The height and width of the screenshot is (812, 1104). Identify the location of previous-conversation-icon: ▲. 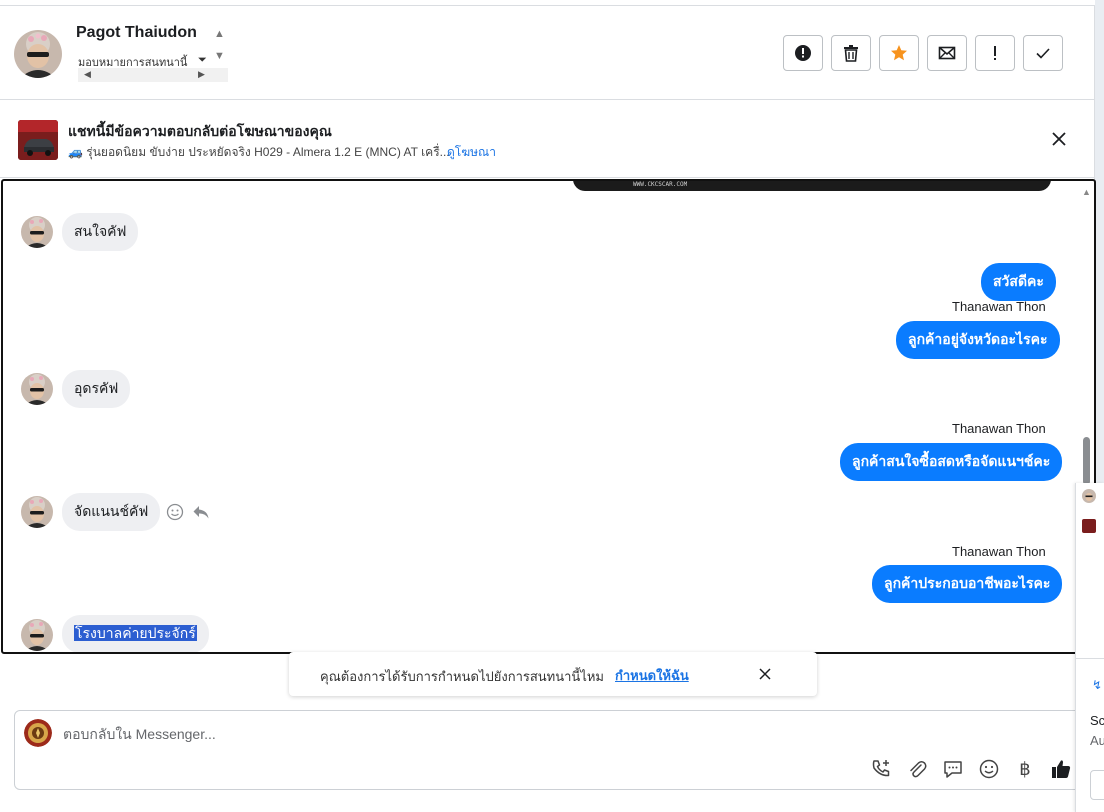
(219, 34).